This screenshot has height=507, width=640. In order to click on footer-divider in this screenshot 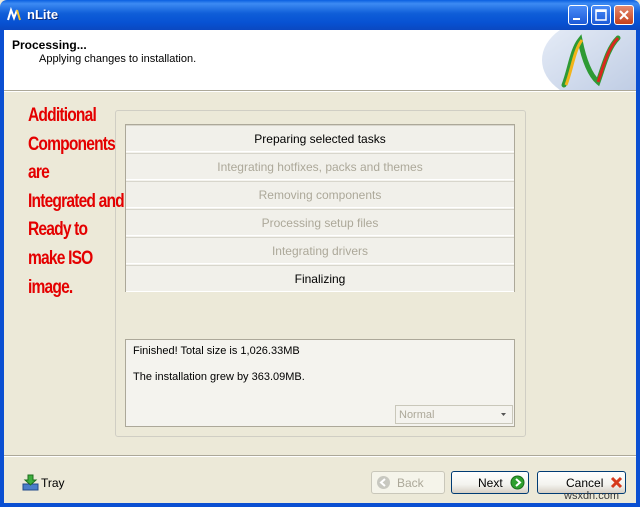, I will do `click(320, 456)`.